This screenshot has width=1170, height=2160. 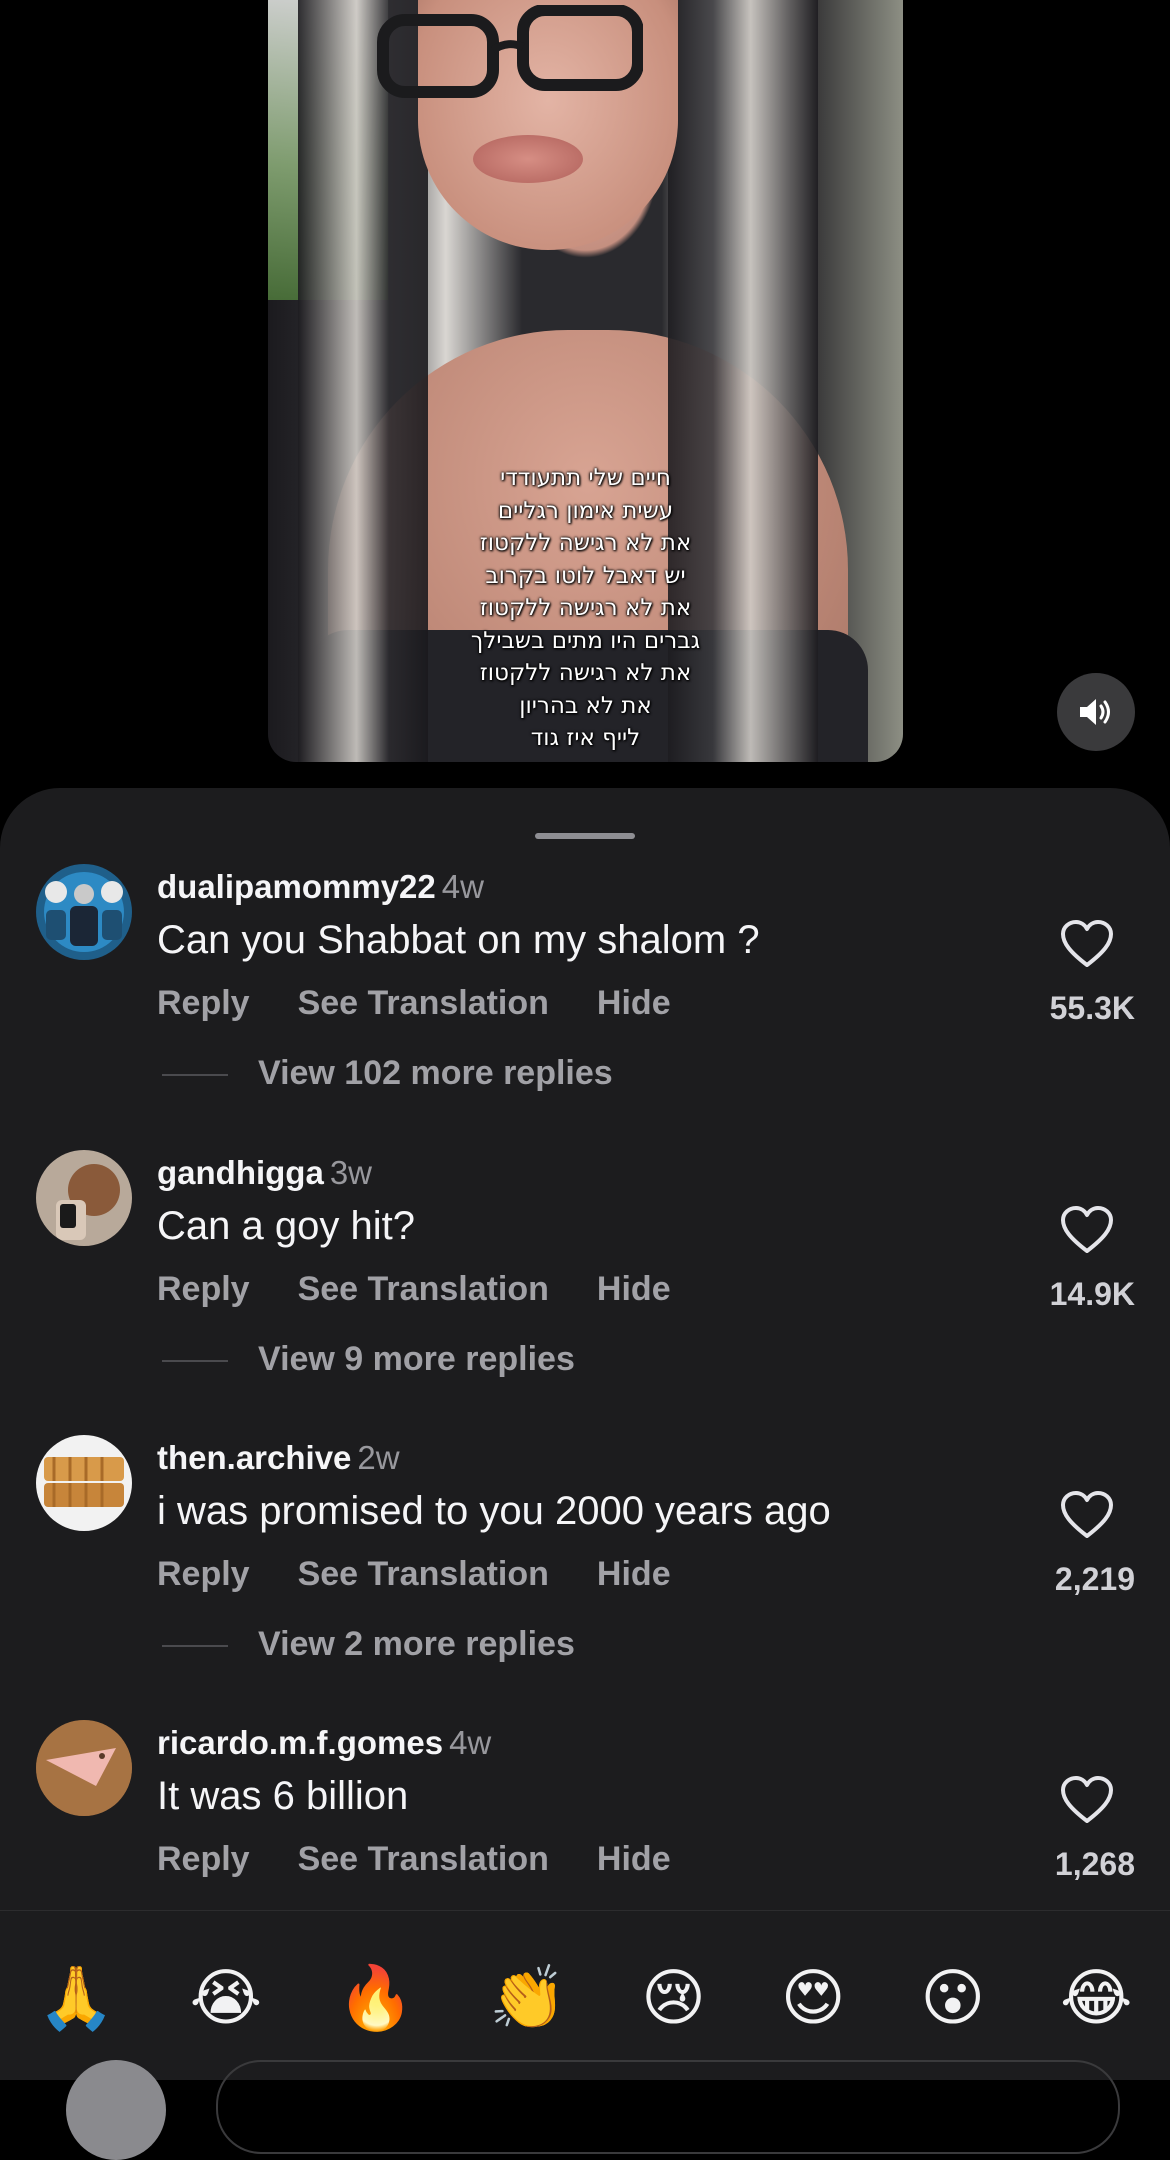 What do you see at coordinates (368, 1359) in the screenshot?
I see `view-more-replies-button: View 9 more replies` at bounding box center [368, 1359].